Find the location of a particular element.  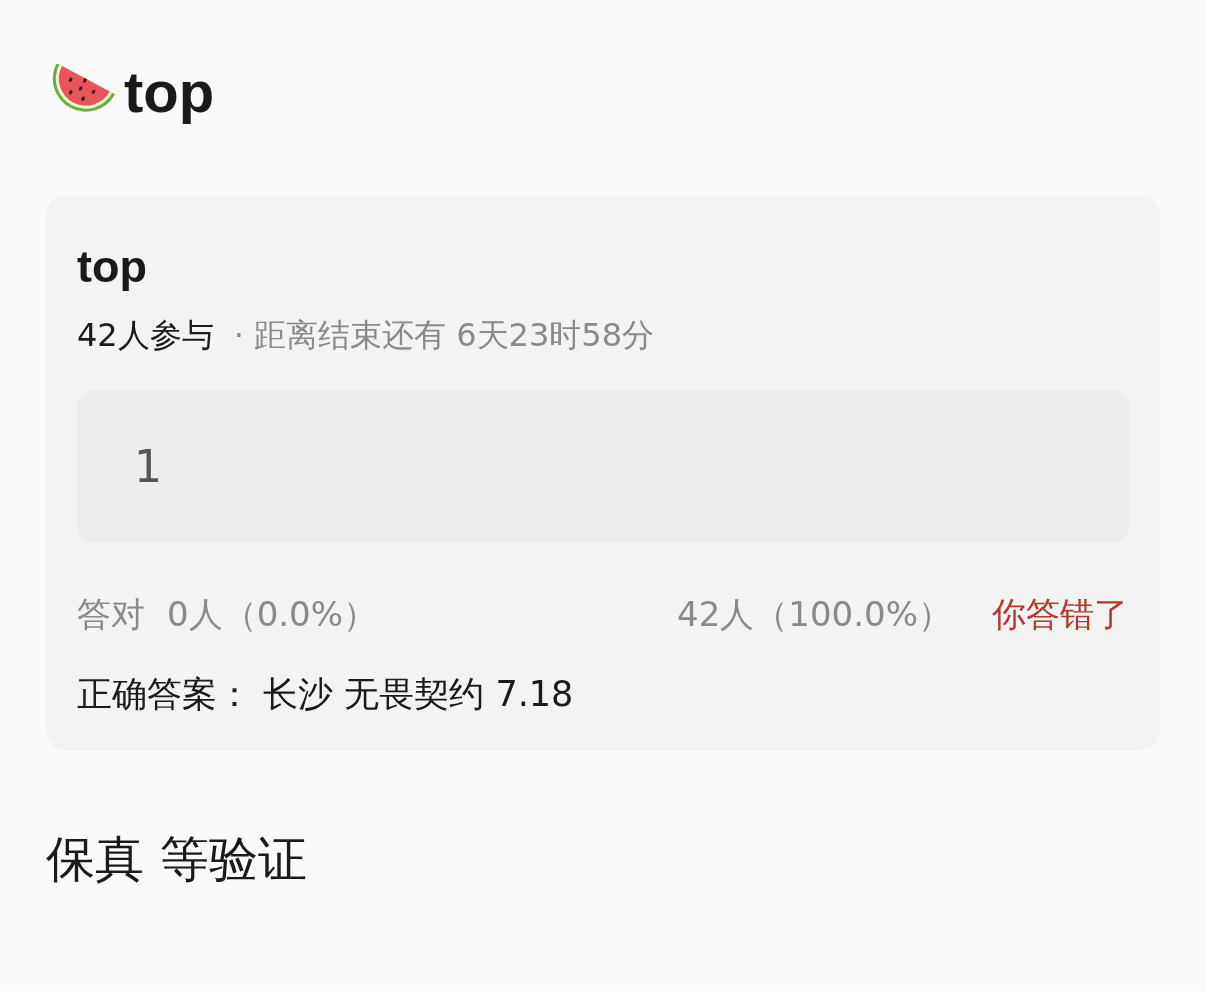

correct-label: 答对 is located at coordinates (111, 614).